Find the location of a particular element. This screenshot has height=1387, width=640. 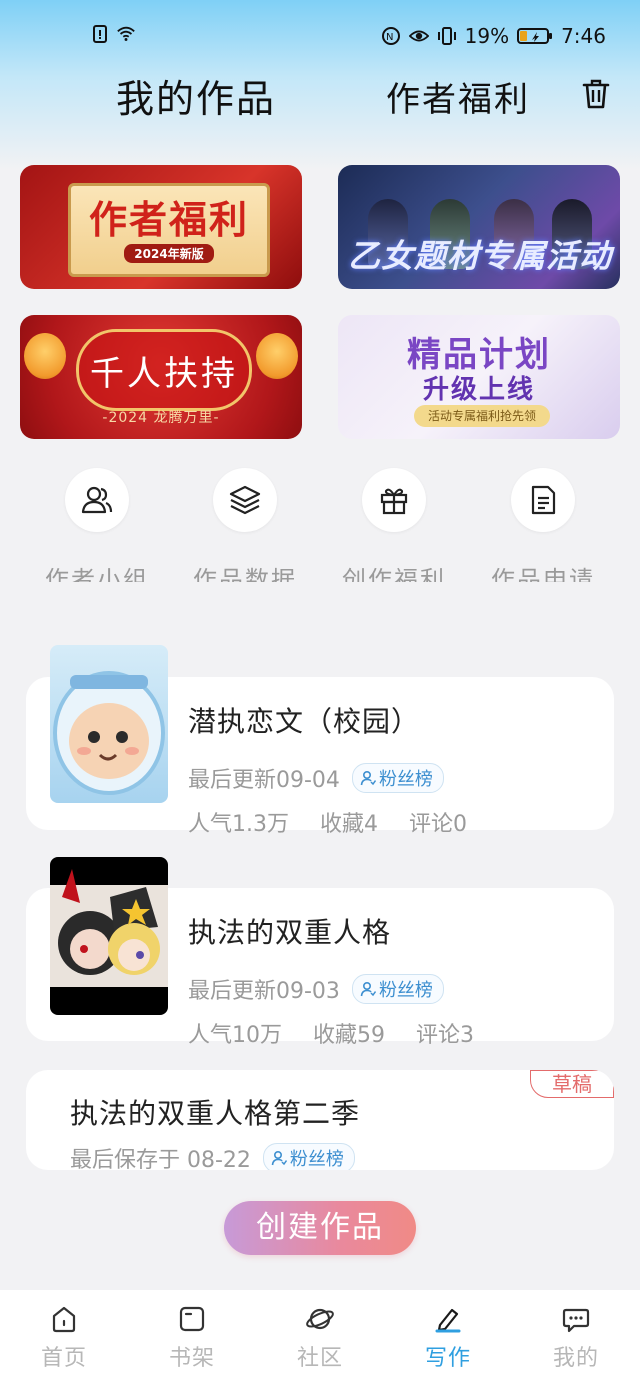

draft-tag: 草稿 is located at coordinates (572, 1084).